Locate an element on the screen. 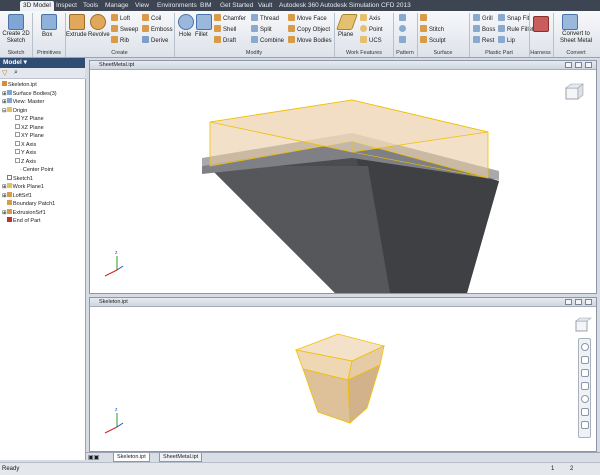 The image size is (600, 475). convert-to-sheet-metal-icon is located at coordinates (570, 22).